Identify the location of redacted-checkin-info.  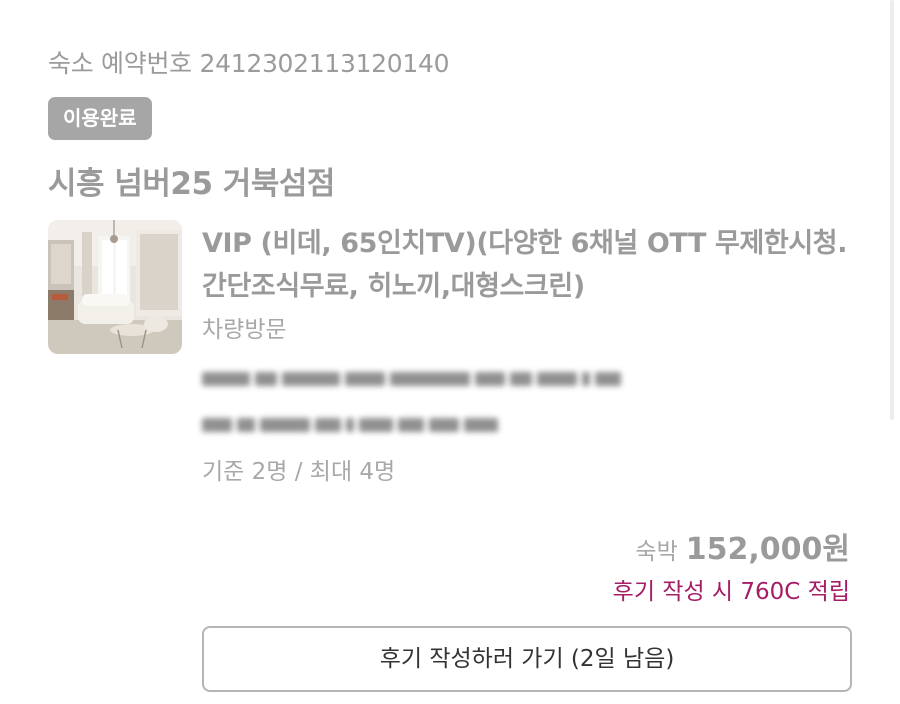
(414, 379).